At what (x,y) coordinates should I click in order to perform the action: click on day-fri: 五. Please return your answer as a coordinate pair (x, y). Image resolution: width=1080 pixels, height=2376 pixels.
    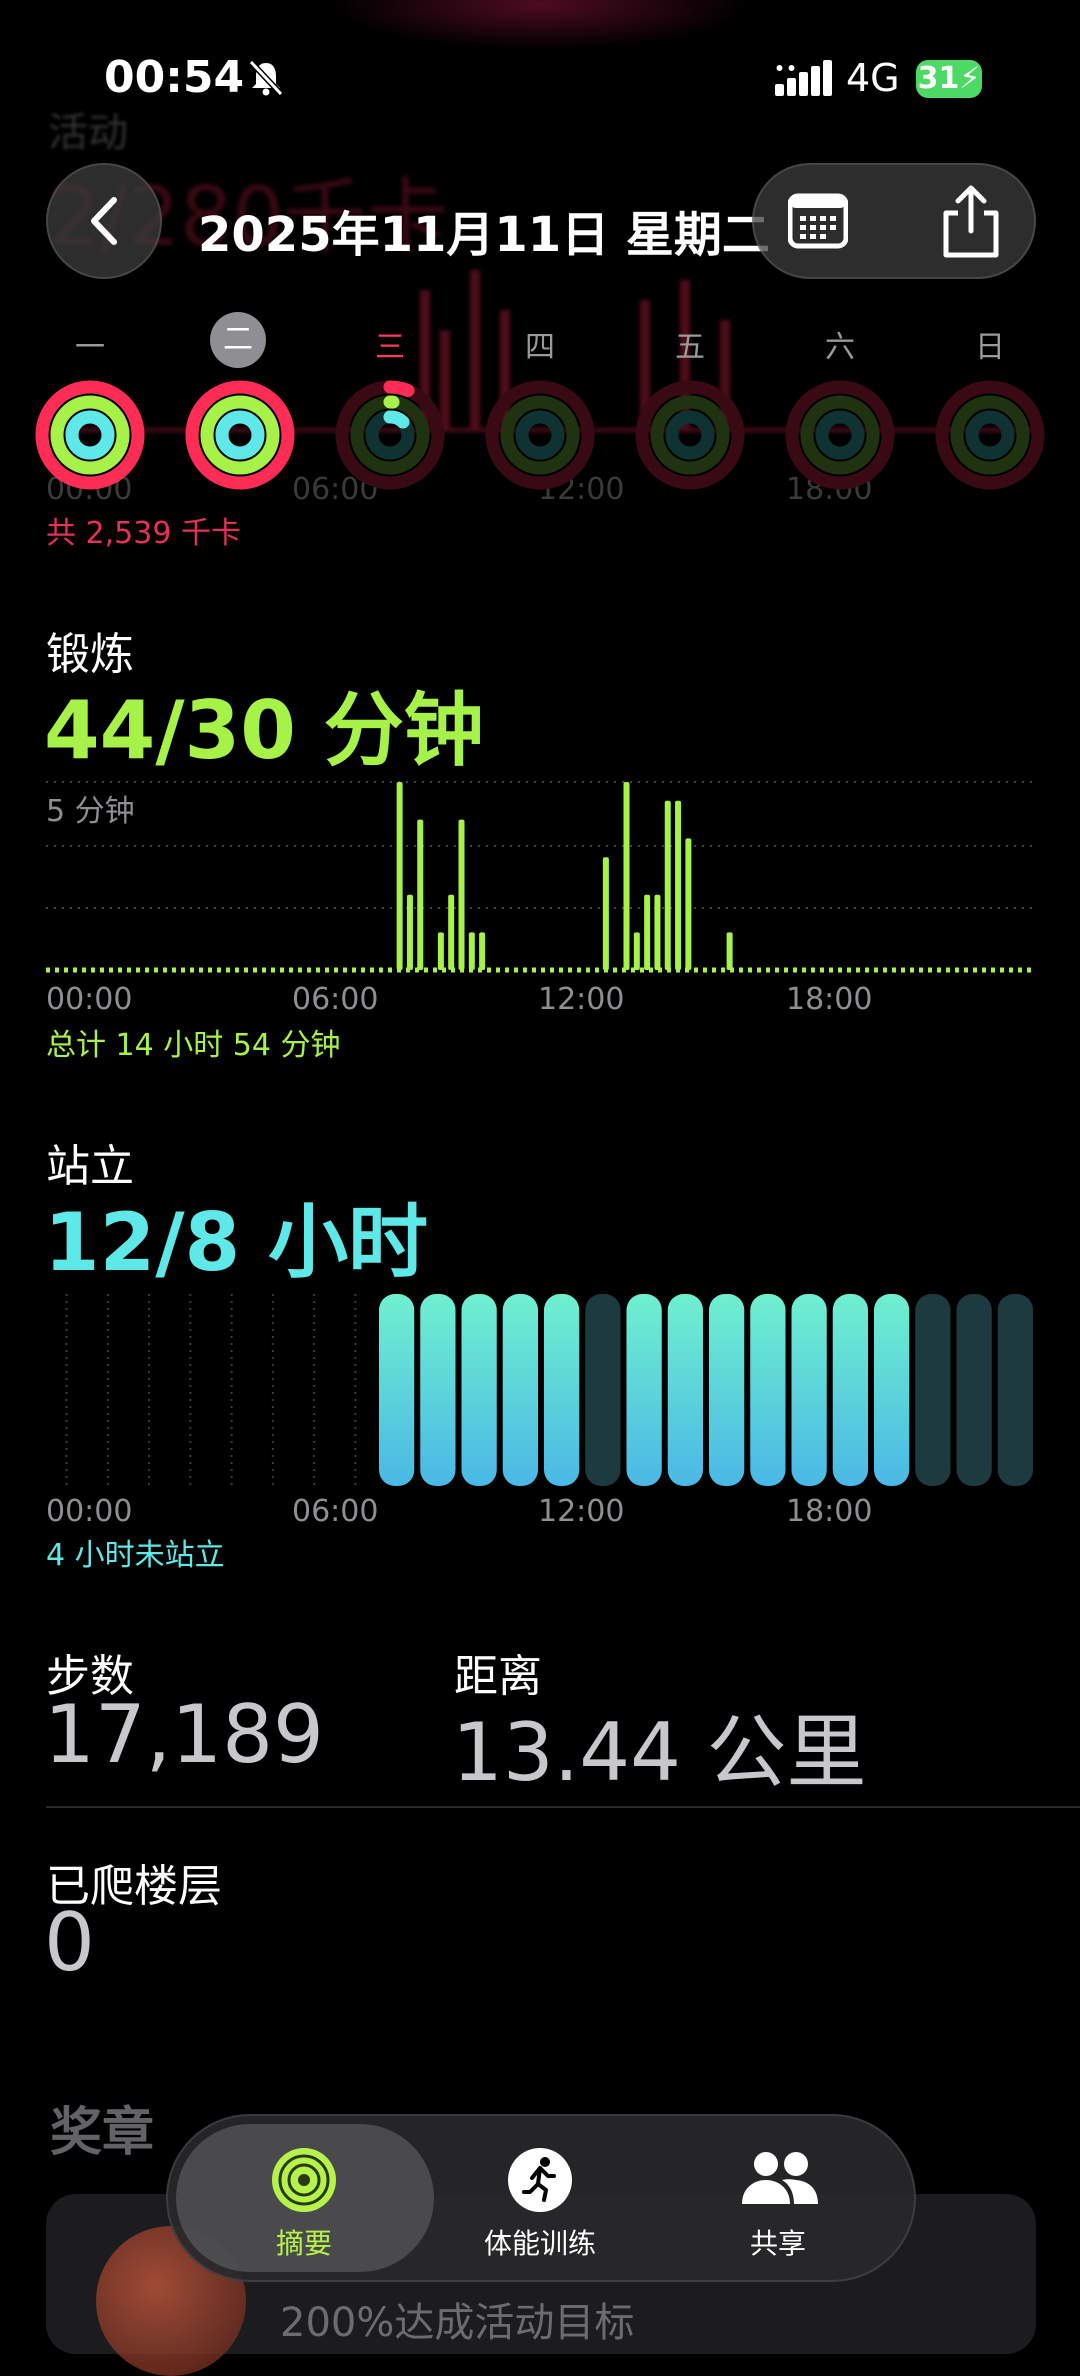
    Looking at the image, I should click on (690, 344).